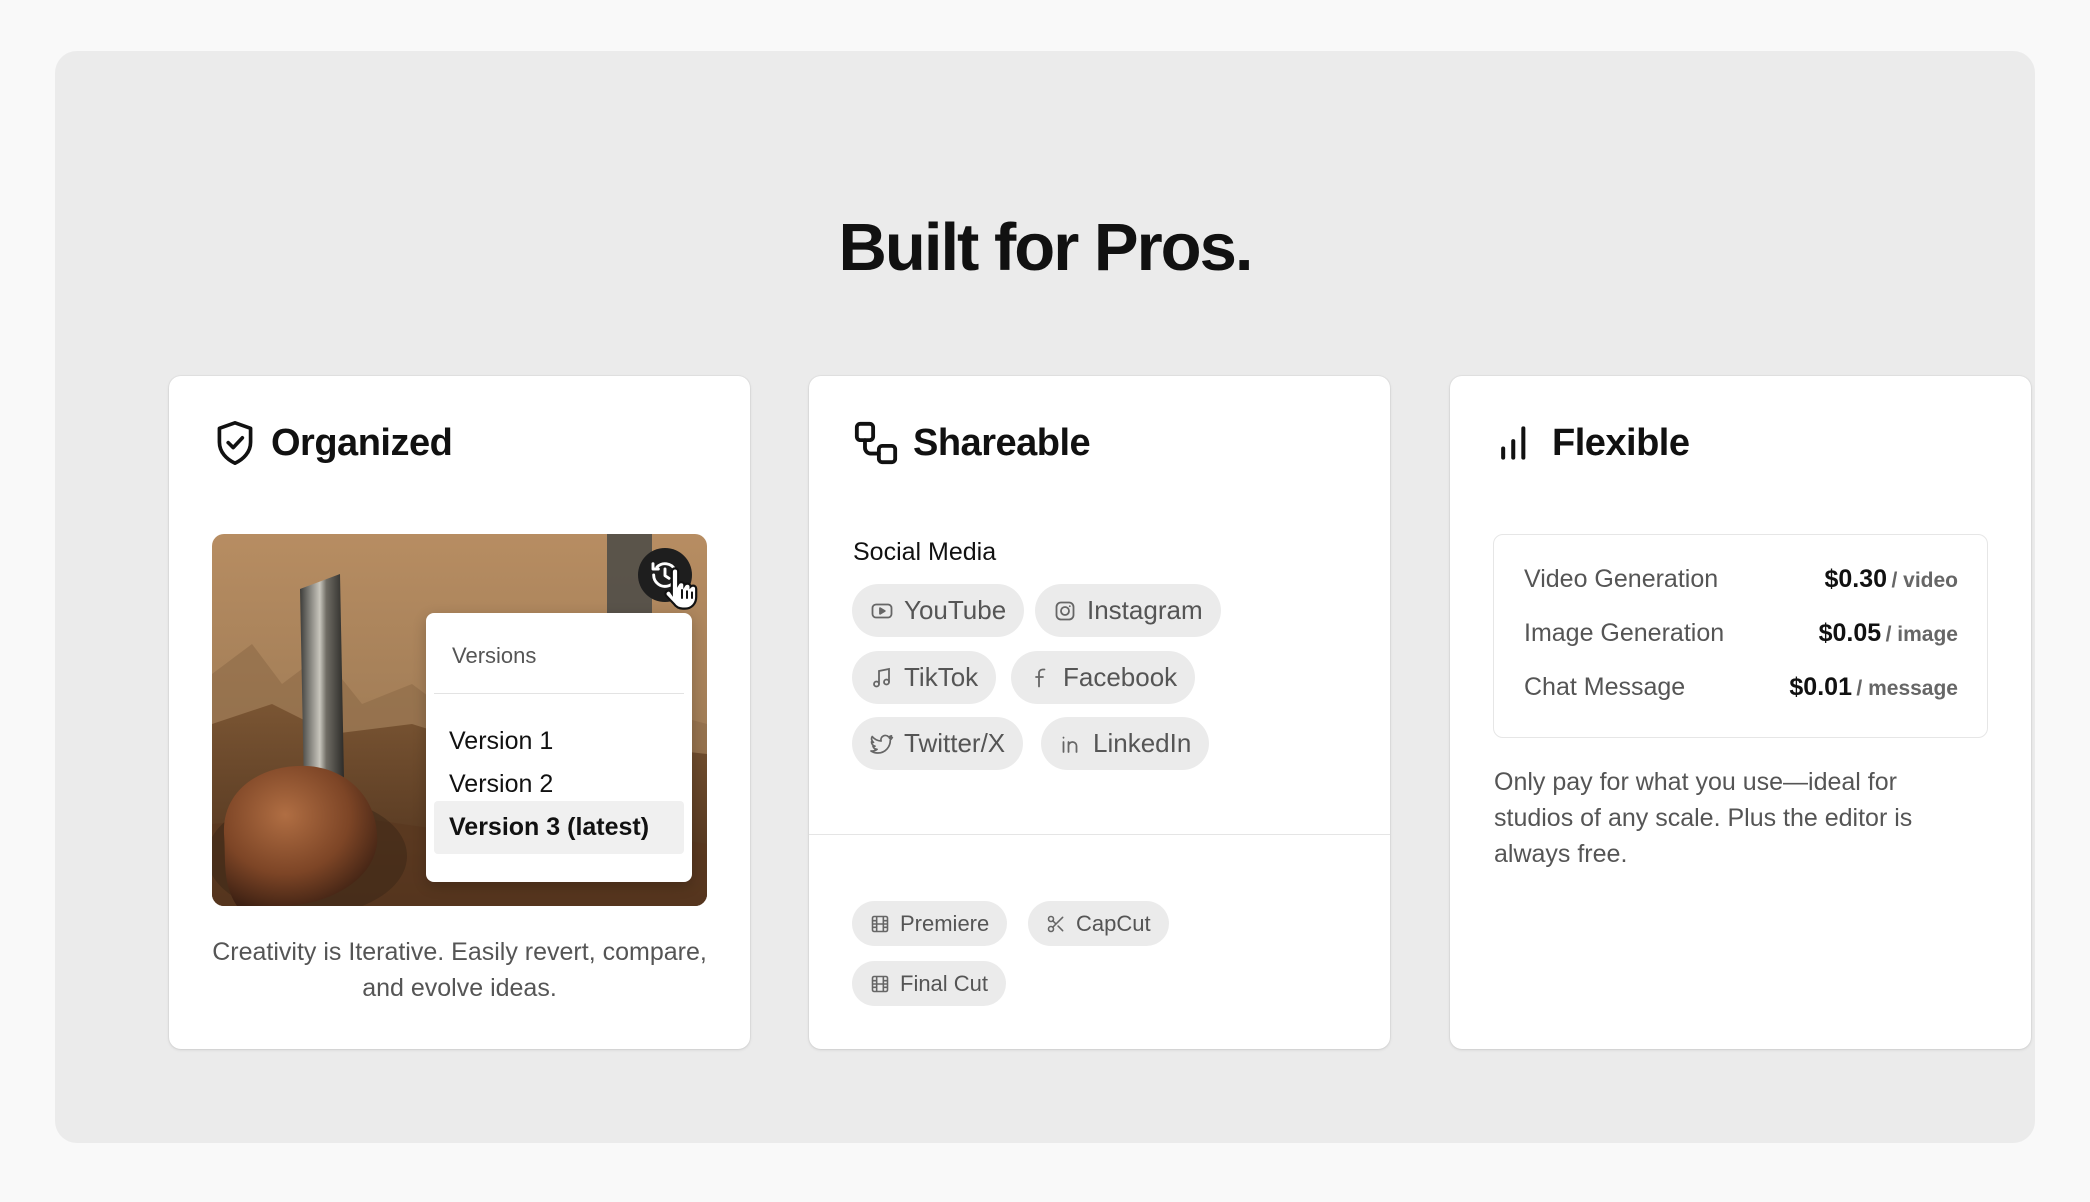 This screenshot has height=1202, width=2090. Describe the element at coordinates (1888, 632) in the screenshot. I see `price-amount: $0.05 / image` at that location.